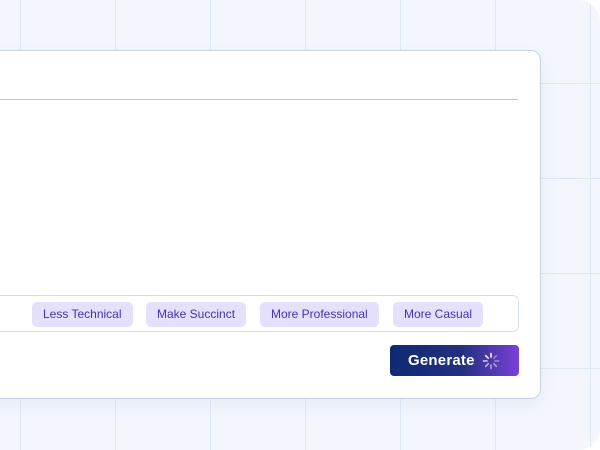  What do you see at coordinates (438, 314) in the screenshot?
I see `chip-more-casual: More Casual` at bounding box center [438, 314].